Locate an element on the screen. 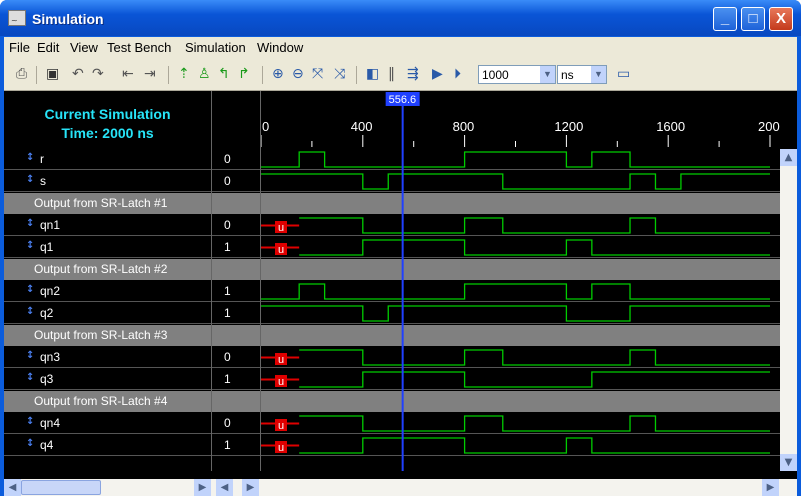 Image resolution: width=801 pixels, height=496 pixels. time-tick-label: 400 is located at coordinates (362, 126).